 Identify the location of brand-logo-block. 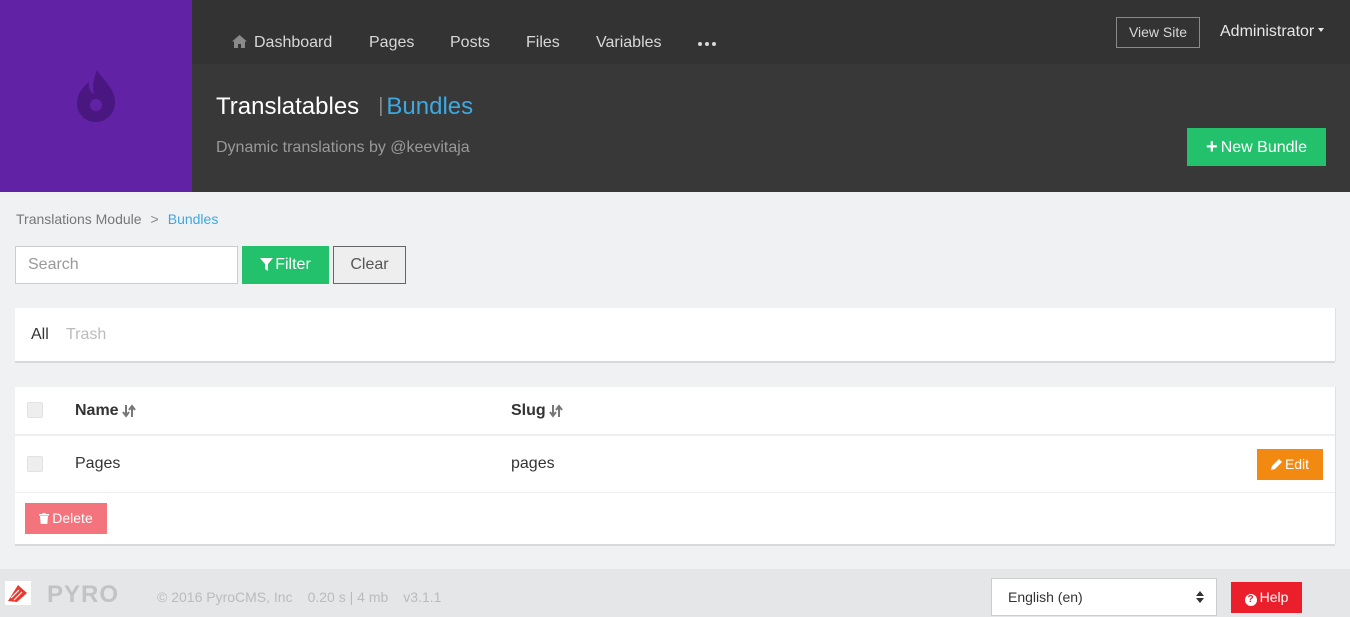
(96, 96).